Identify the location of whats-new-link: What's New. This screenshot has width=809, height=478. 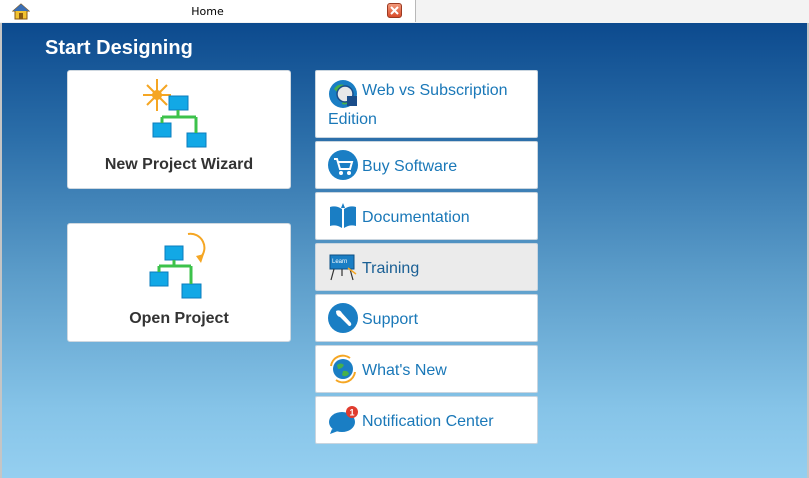
(426, 369).